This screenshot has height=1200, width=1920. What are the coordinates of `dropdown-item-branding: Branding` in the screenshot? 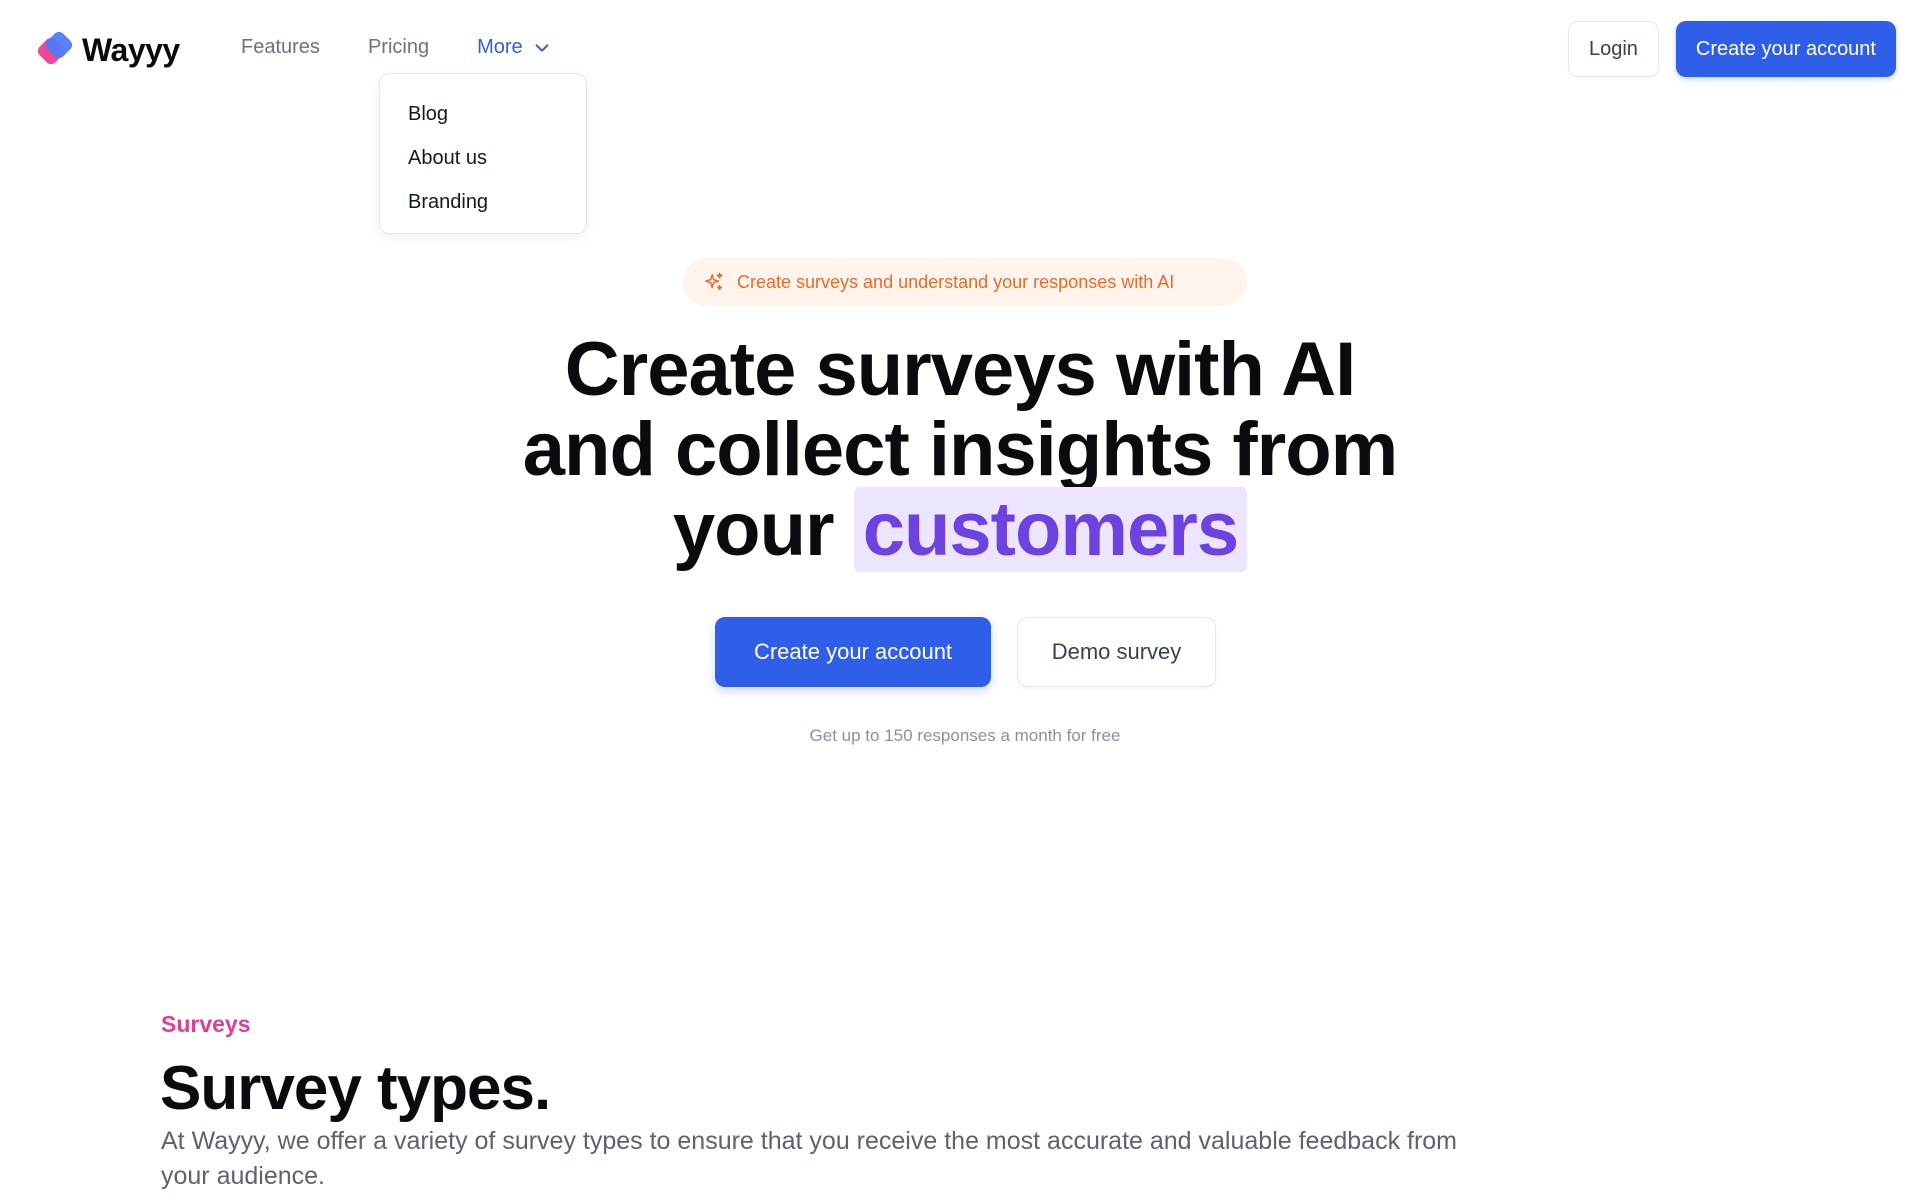 It's located at (483, 202).